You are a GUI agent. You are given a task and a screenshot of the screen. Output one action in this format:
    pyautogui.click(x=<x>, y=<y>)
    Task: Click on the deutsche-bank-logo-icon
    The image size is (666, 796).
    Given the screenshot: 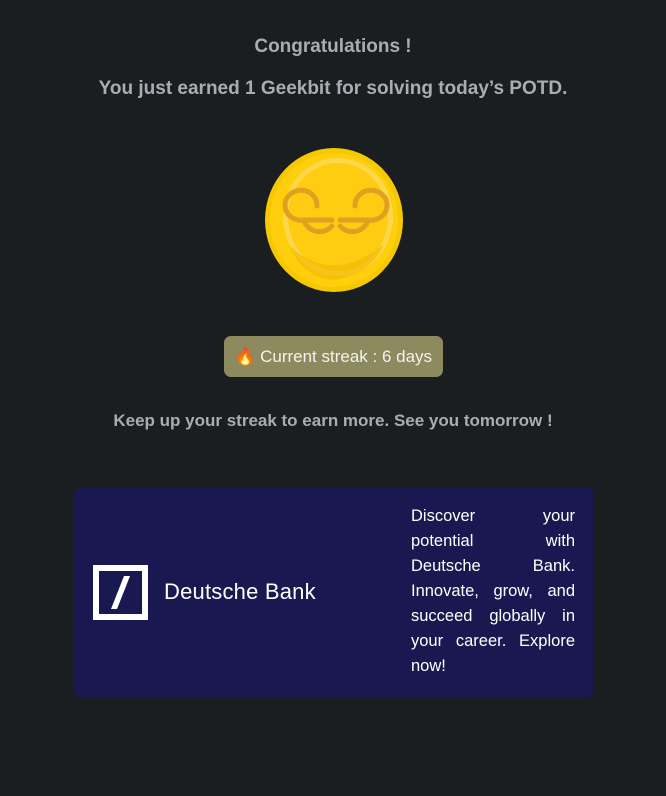 What is the action you would take?
    pyautogui.click(x=120, y=592)
    